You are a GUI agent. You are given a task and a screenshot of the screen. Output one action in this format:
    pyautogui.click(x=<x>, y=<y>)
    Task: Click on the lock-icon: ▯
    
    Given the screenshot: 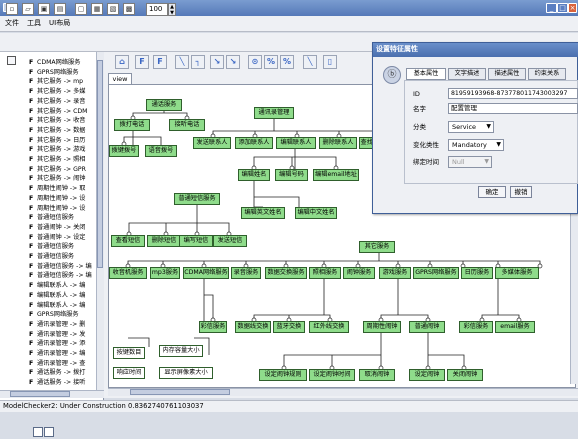 What is the action you would take?
    pyautogui.click(x=330, y=62)
    